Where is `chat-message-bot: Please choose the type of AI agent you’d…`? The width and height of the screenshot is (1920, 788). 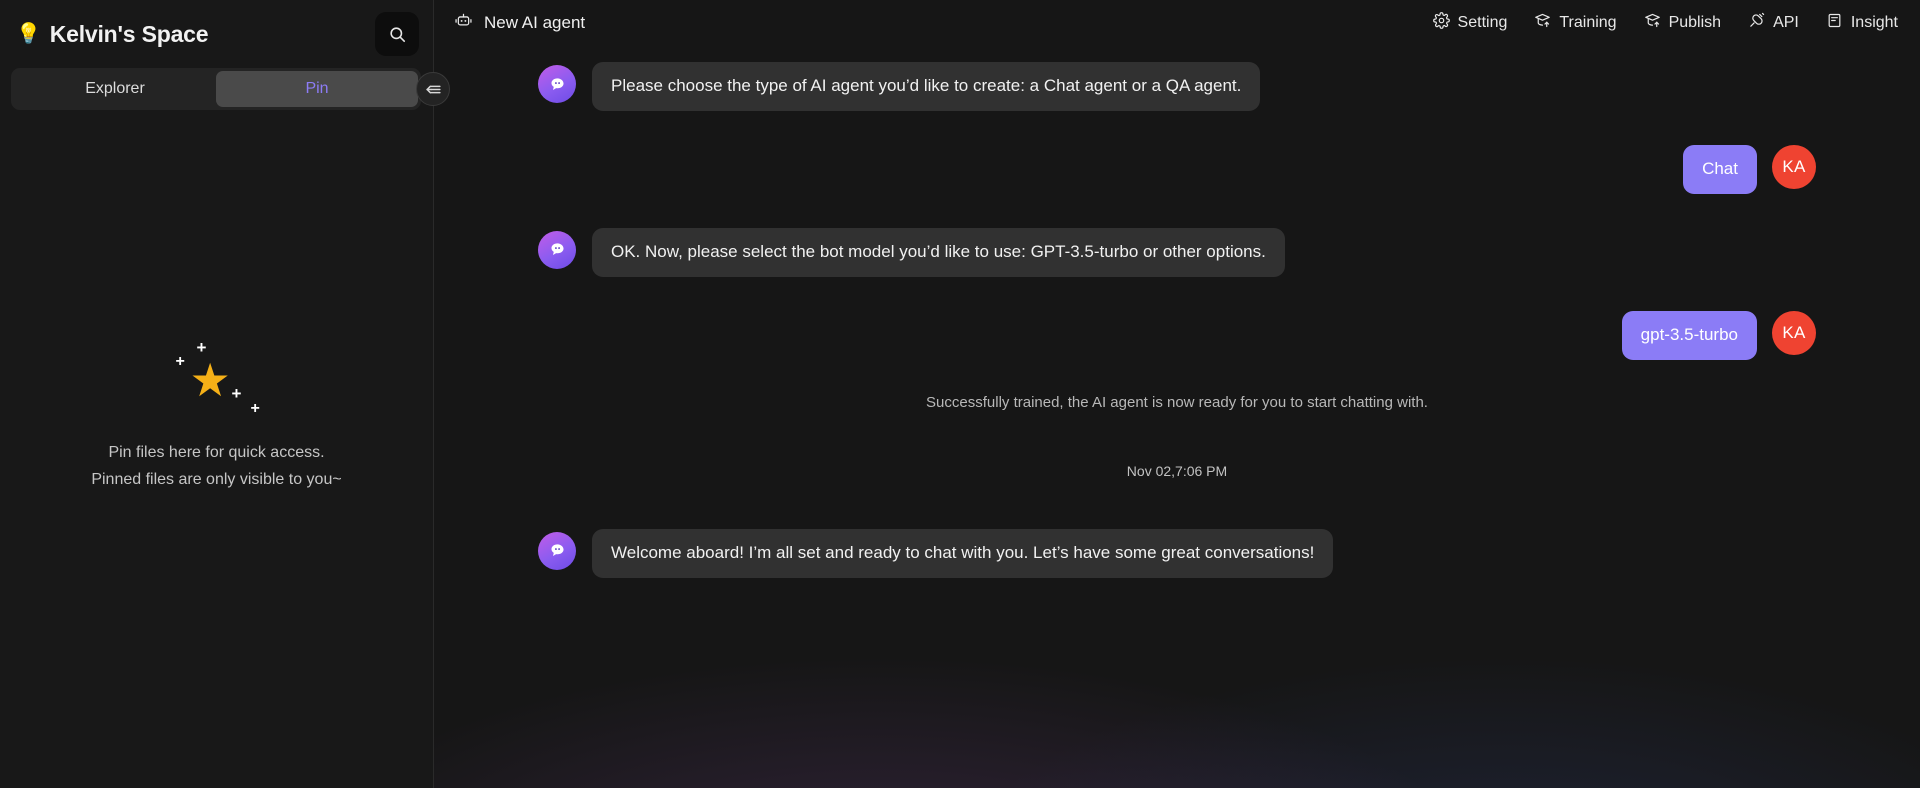
chat-message-bot: Please choose the type of AI agent you’d… is located at coordinates (1177, 86).